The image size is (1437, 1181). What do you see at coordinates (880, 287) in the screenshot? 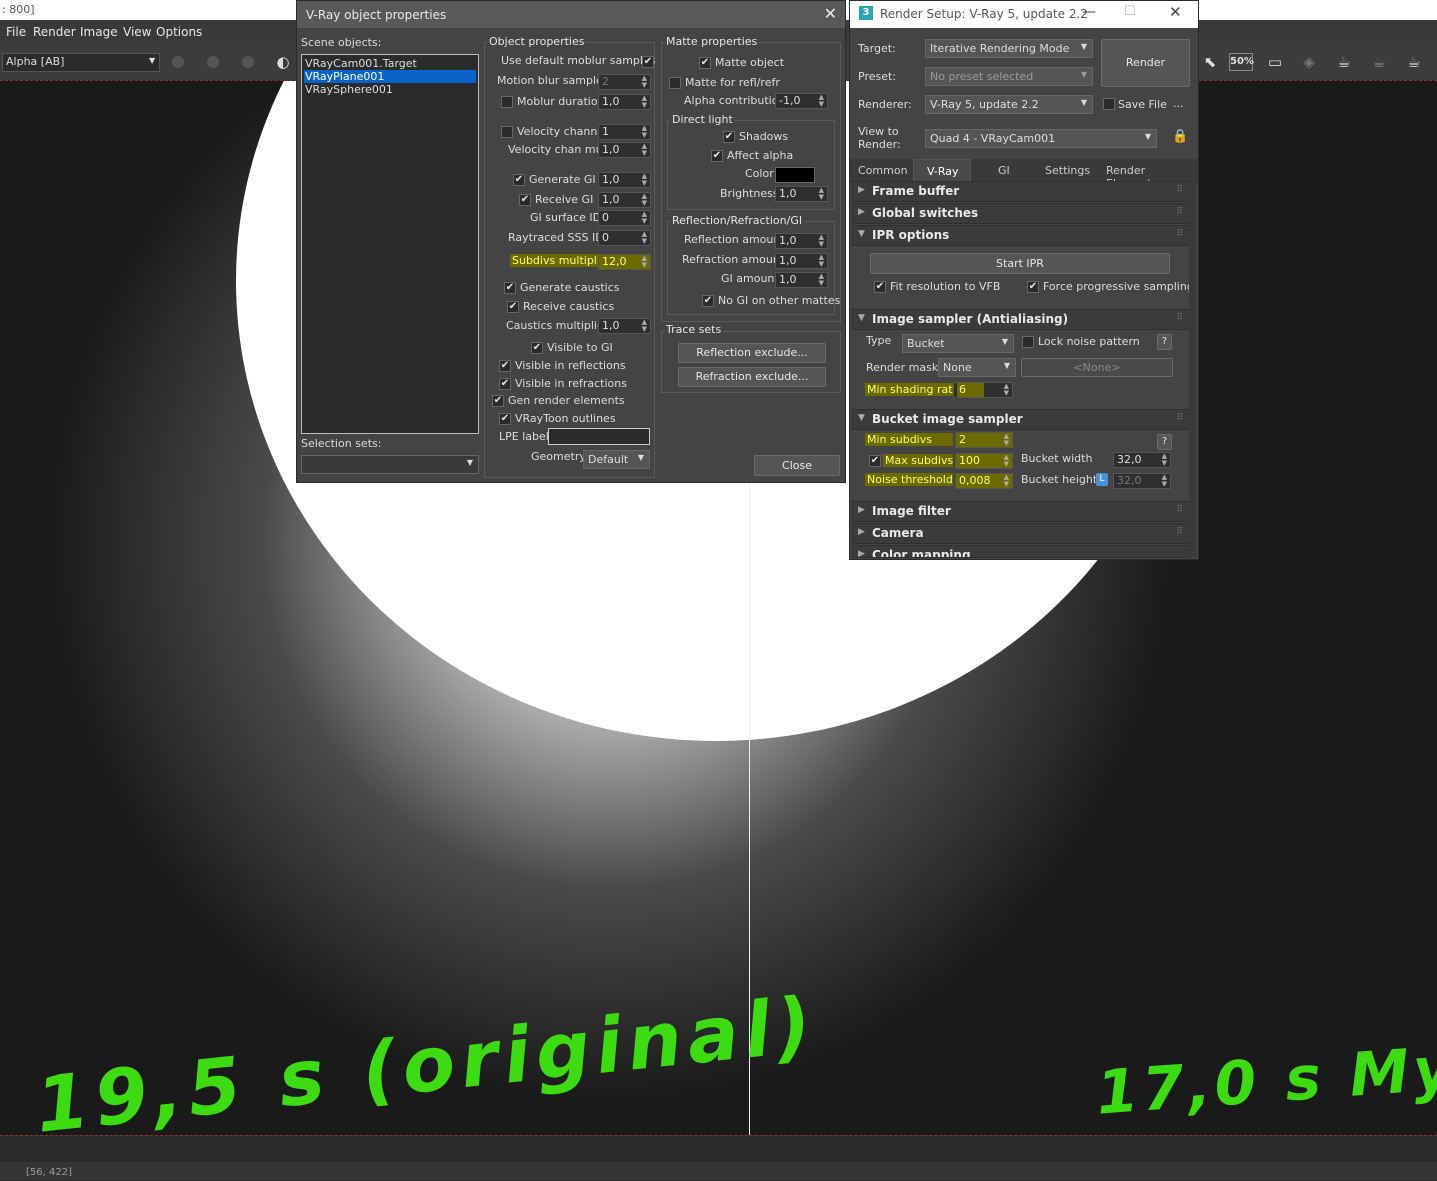
I see `fit-resolution-checkbox: ✔` at bounding box center [880, 287].